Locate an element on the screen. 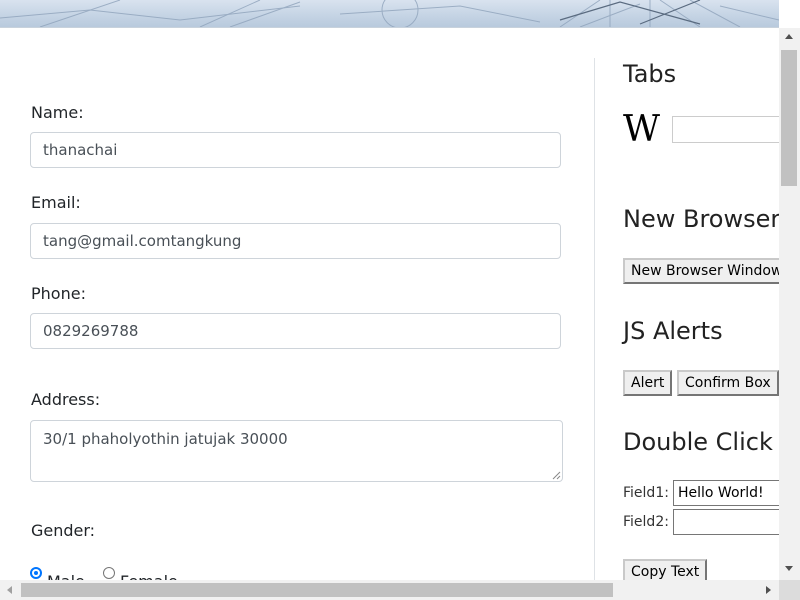 This screenshot has height=600, width=800. confirm-box-button: Confirm Box is located at coordinates (728, 383).